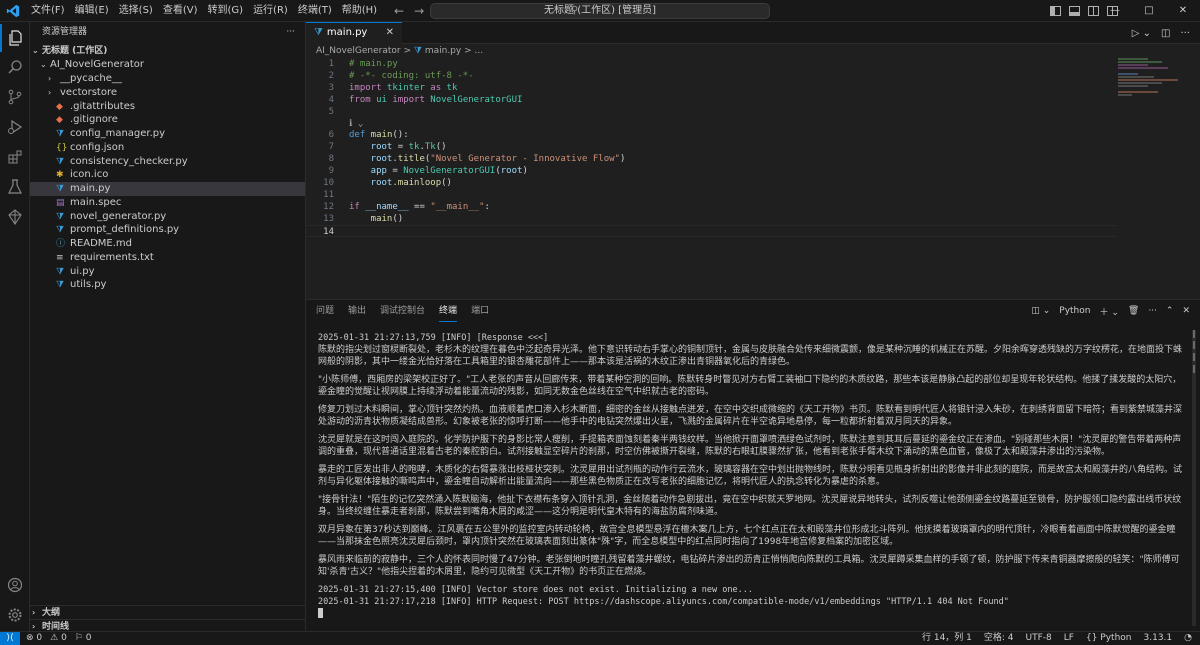 This screenshot has height=645, width=1200. I want to click on menu-file: 文件(F), so click(48, 11).